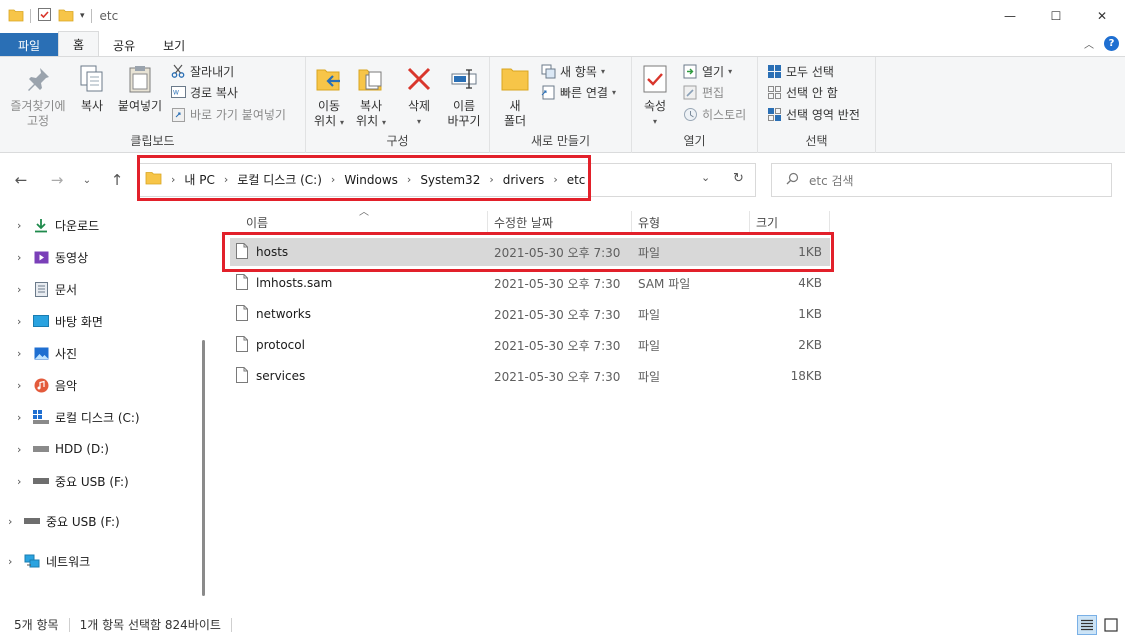 This screenshot has height=638, width=1125. I want to click on nav-item-desktop: › 바탕 화면, so click(60, 321).